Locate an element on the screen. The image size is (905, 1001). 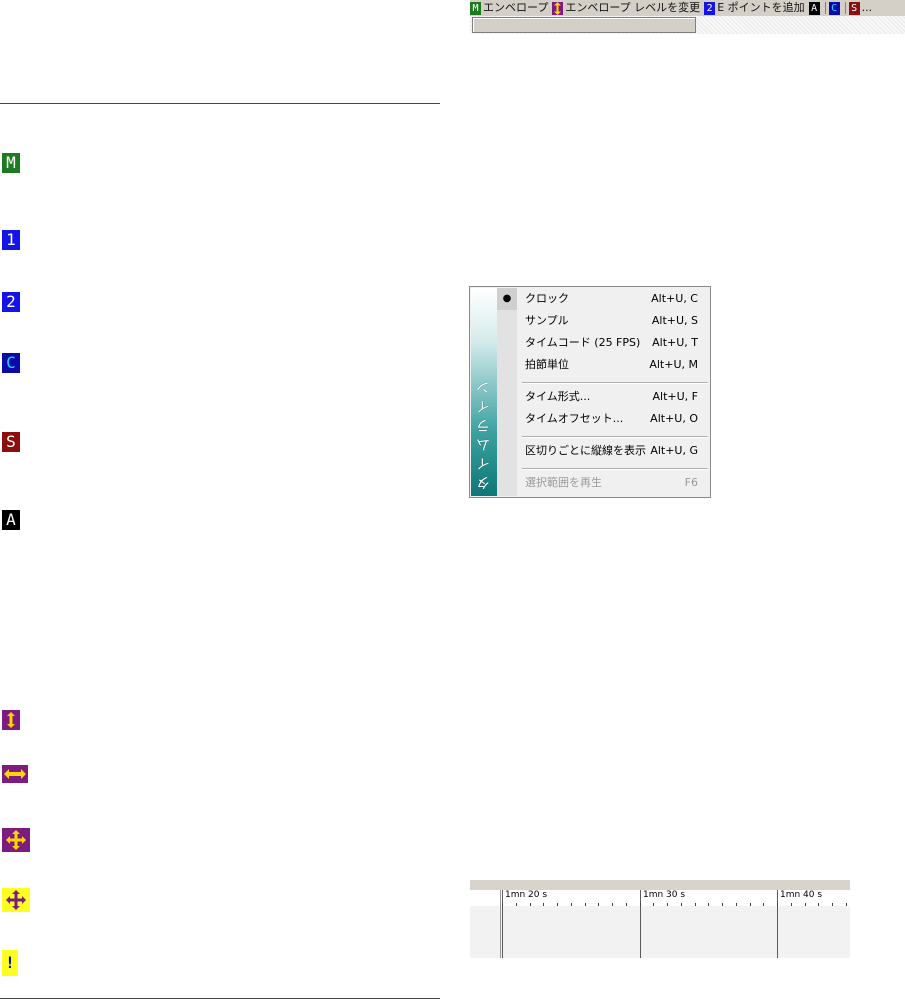
menu-item-timecode: タイムコード (25 FPS) Alt+U, T is located at coordinates (603, 343).